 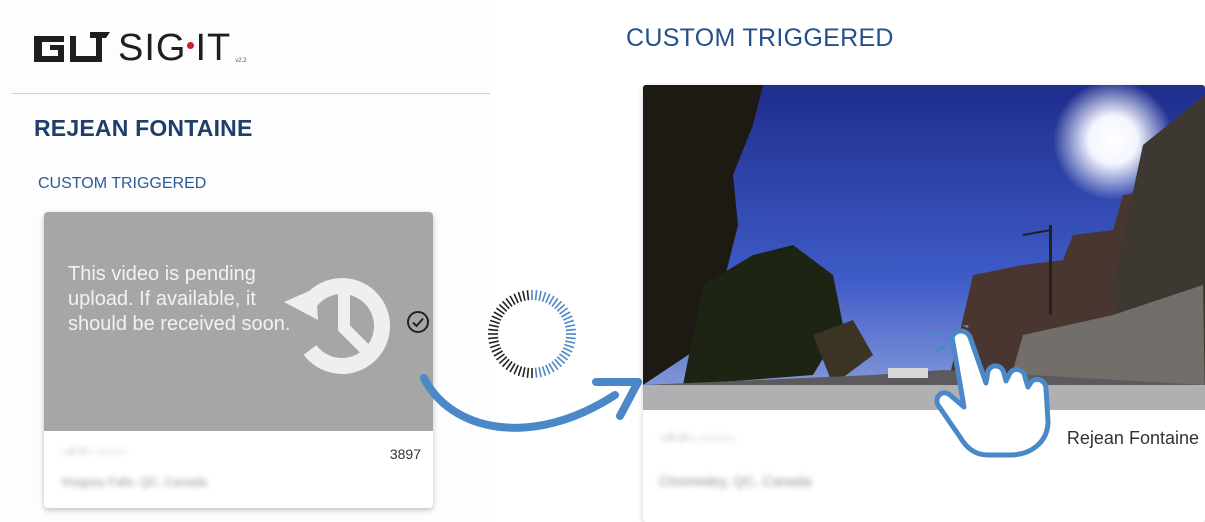 What do you see at coordinates (1183, 253) in the screenshot?
I see `star-icon` at bounding box center [1183, 253].